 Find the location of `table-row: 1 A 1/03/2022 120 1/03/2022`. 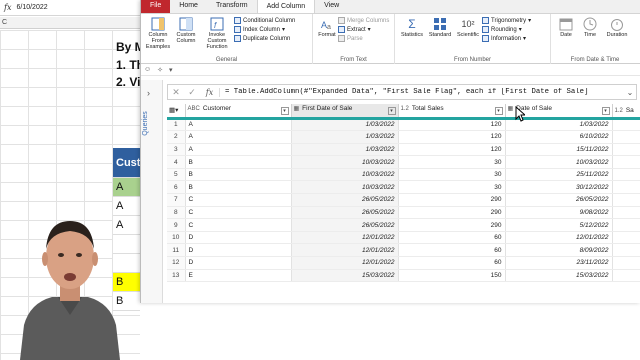

table-row: 1 A 1/03/2022 120 1/03/2022 is located at coordinates (403, 125).